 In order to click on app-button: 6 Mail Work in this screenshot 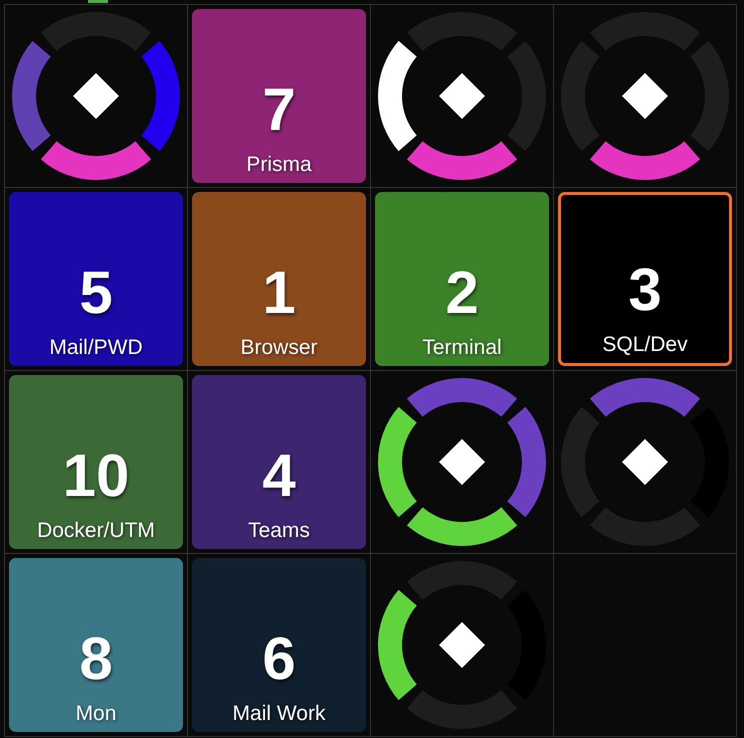, I will do `click(279, 645)`.